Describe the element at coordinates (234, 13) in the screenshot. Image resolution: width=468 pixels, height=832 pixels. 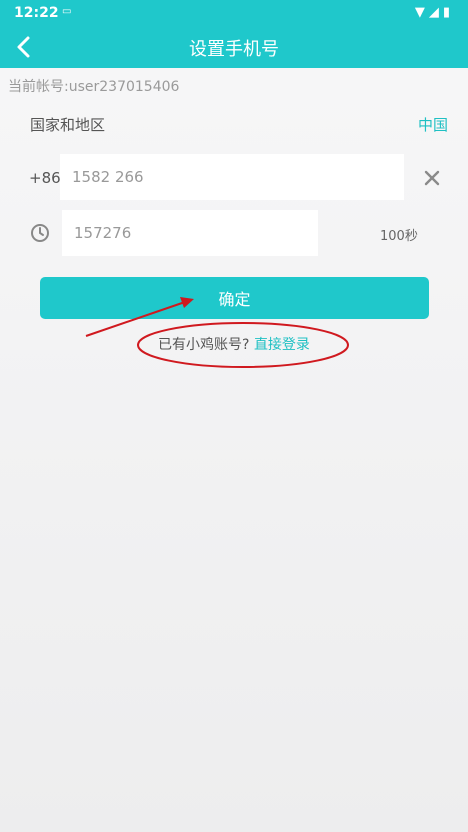
I see `status-bar: 12:22 ▭ ▼◢▮` at that location.